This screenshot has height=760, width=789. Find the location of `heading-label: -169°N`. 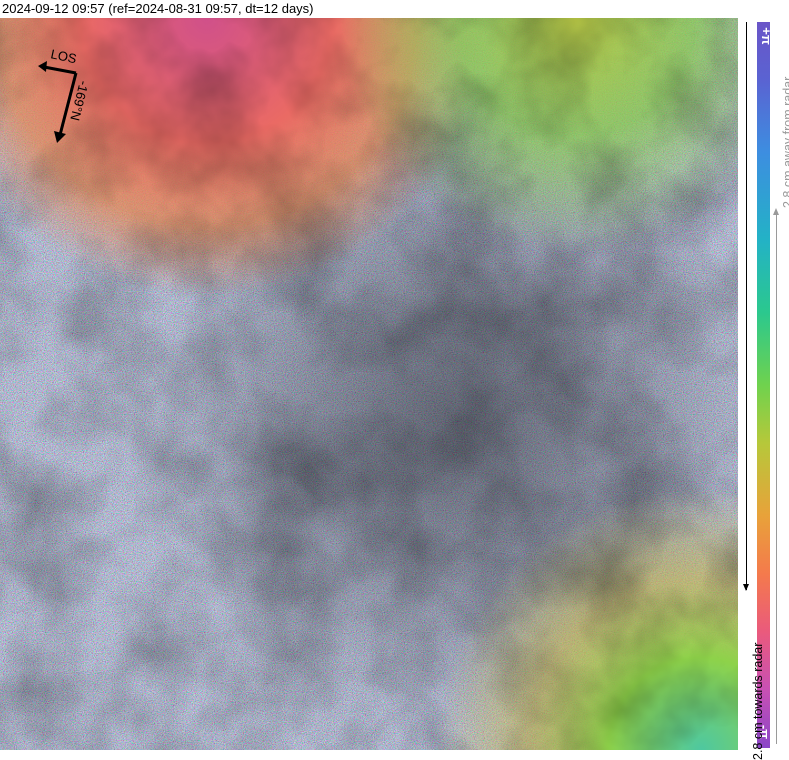

heading-label: -169°N is located at coordinates (79, 100).